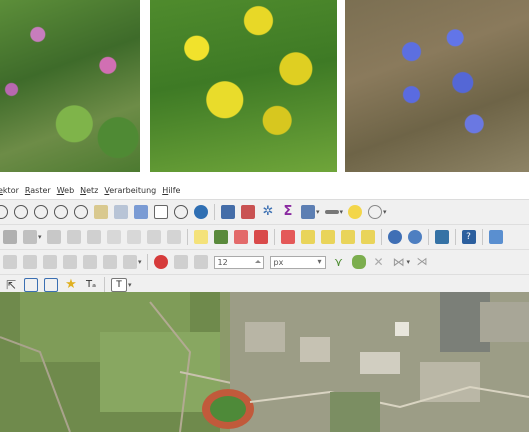  I want to click on add-part-icon, so click(110, 262).